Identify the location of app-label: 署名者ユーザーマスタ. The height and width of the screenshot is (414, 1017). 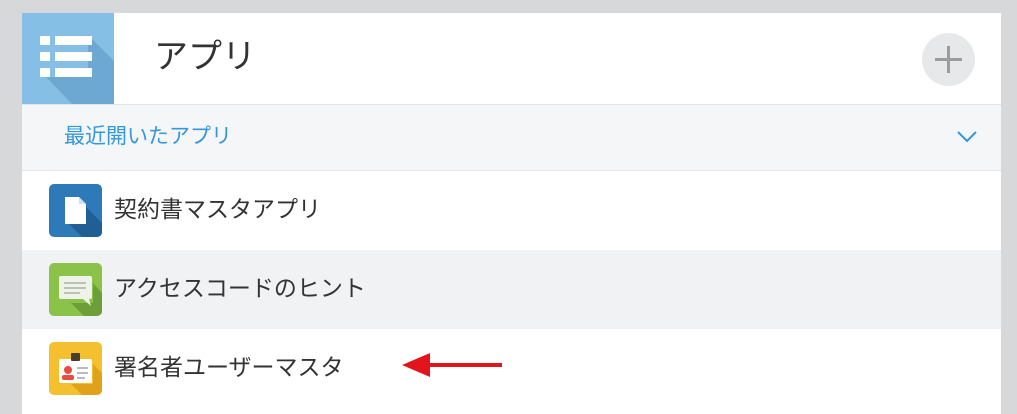
(229, 368).